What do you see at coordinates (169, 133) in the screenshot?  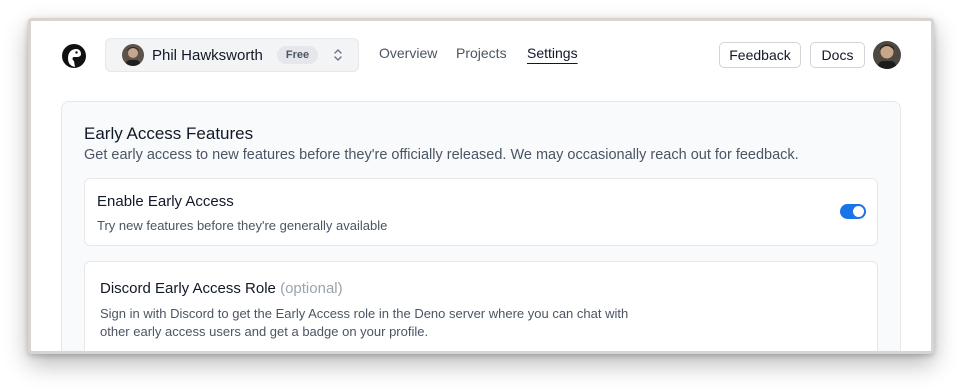 I see `section-title: Early Access Features` at bounding box center [169, 133].